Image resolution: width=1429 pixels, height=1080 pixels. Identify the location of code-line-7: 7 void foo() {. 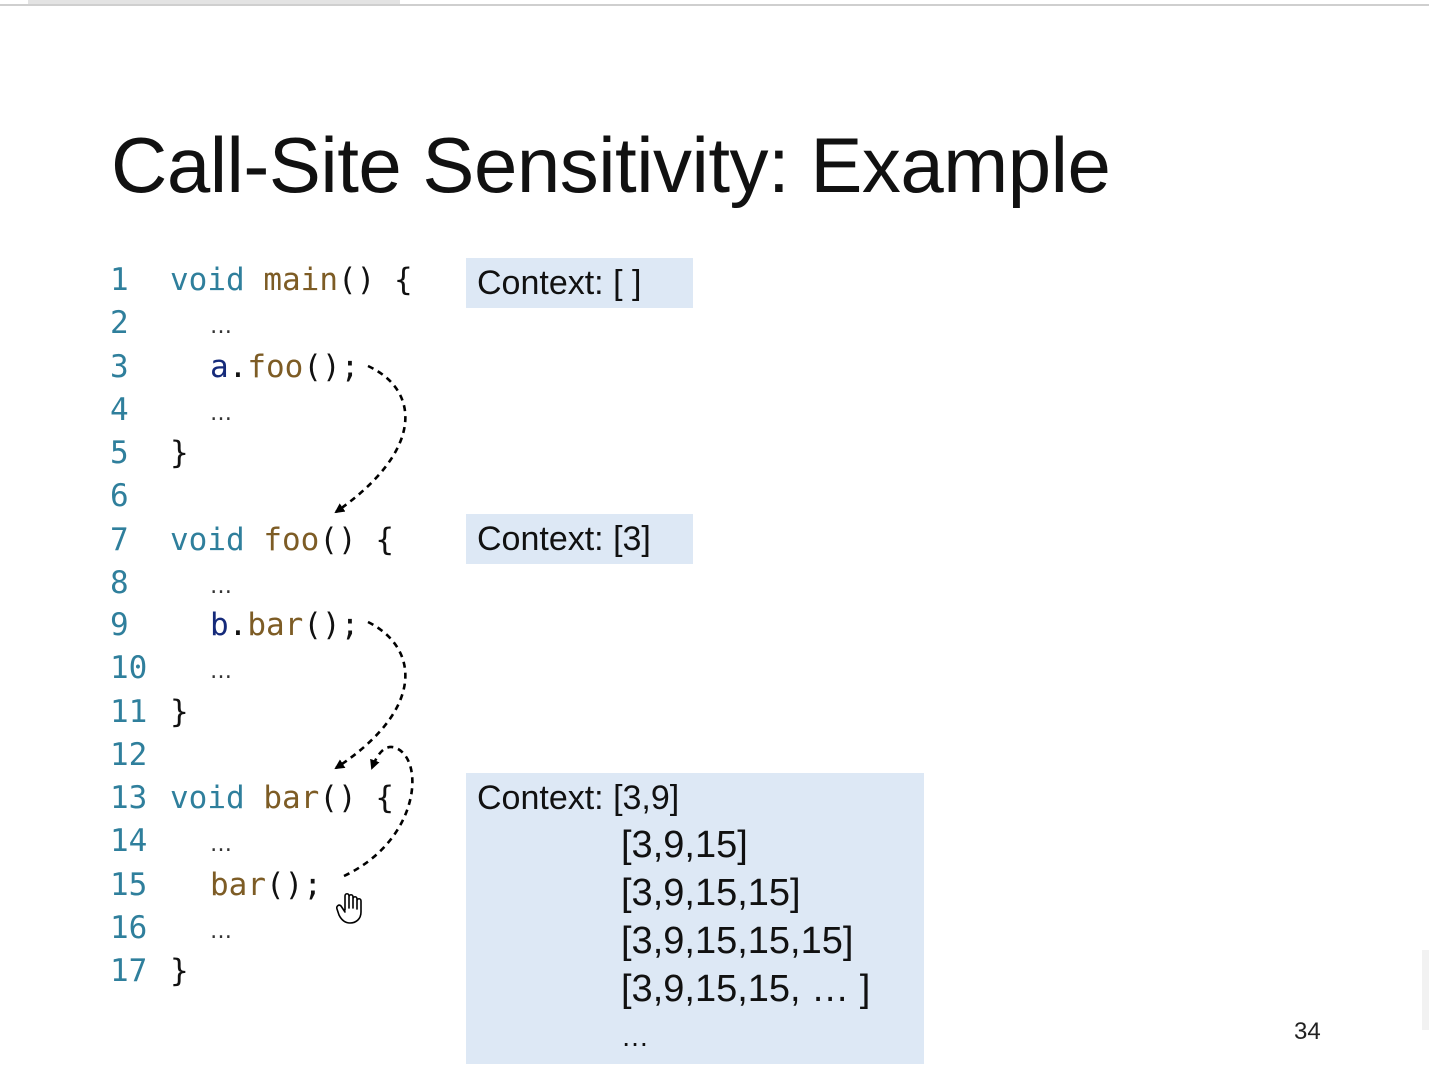
(252, 540).